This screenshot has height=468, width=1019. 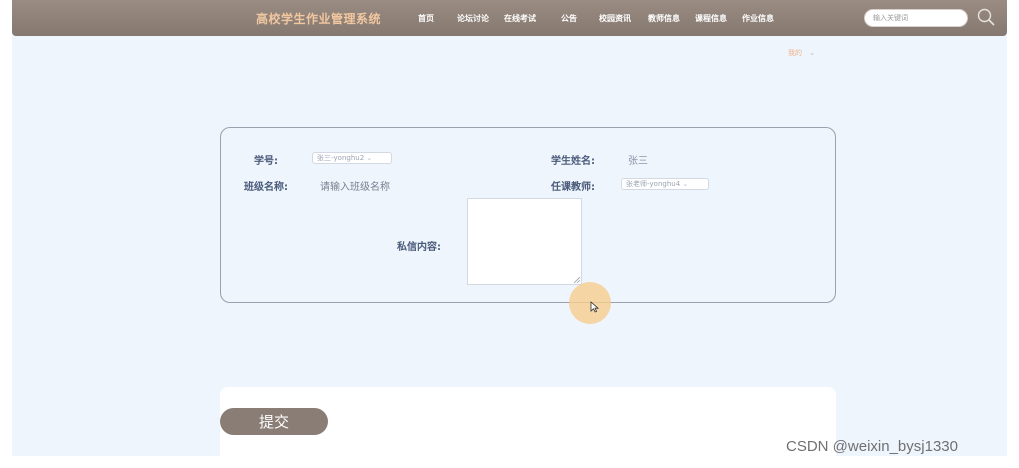 What do you see at coordinates (569, 18) in the screenshot?
I see `nav-item-notice: 公告` at bounding box center [569, 18].